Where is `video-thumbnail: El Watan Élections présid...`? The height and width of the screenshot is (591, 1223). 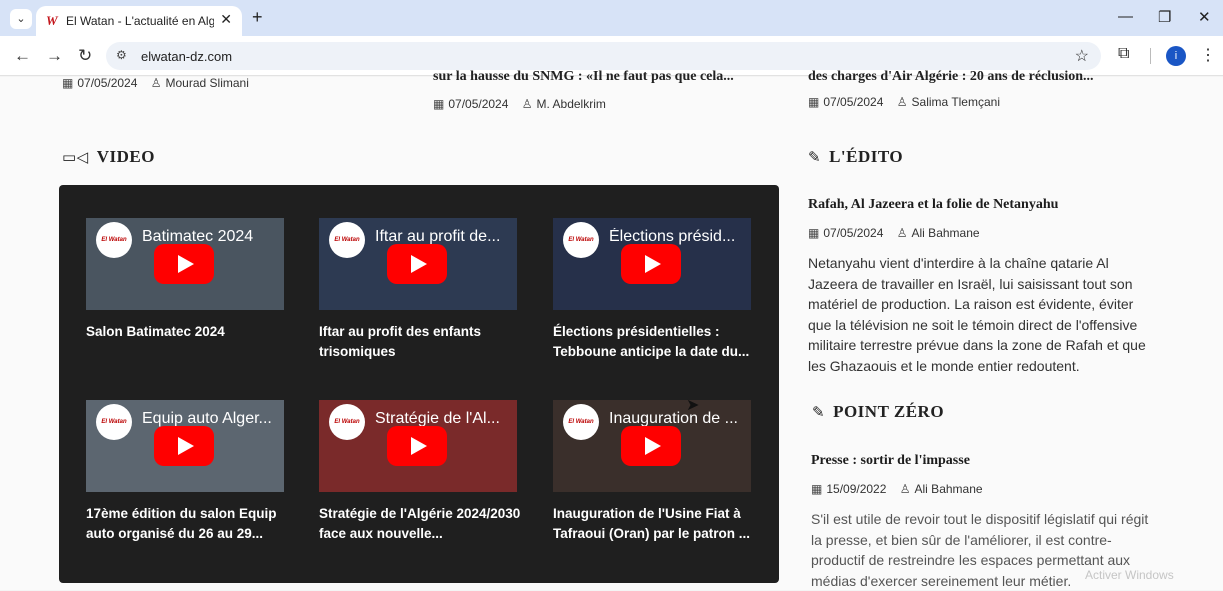
video-thumbnail: El Watan Élections présid... is located at coordinates (652, 264).